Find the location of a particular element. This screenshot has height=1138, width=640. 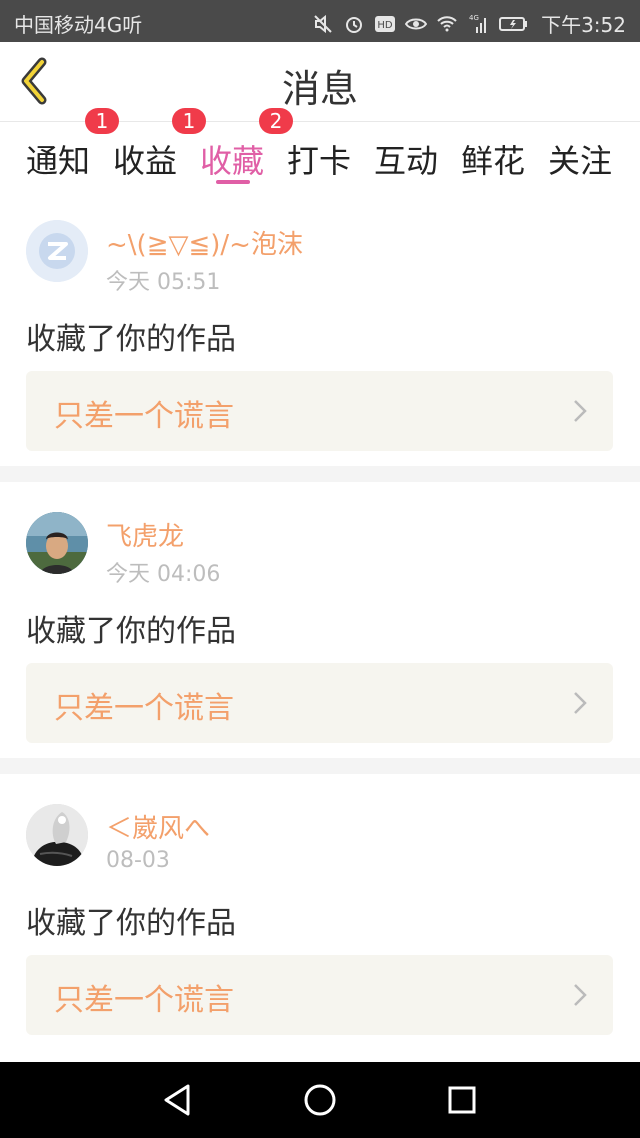

message-time: 今天 04:06 is located at coordinates (163, 574).